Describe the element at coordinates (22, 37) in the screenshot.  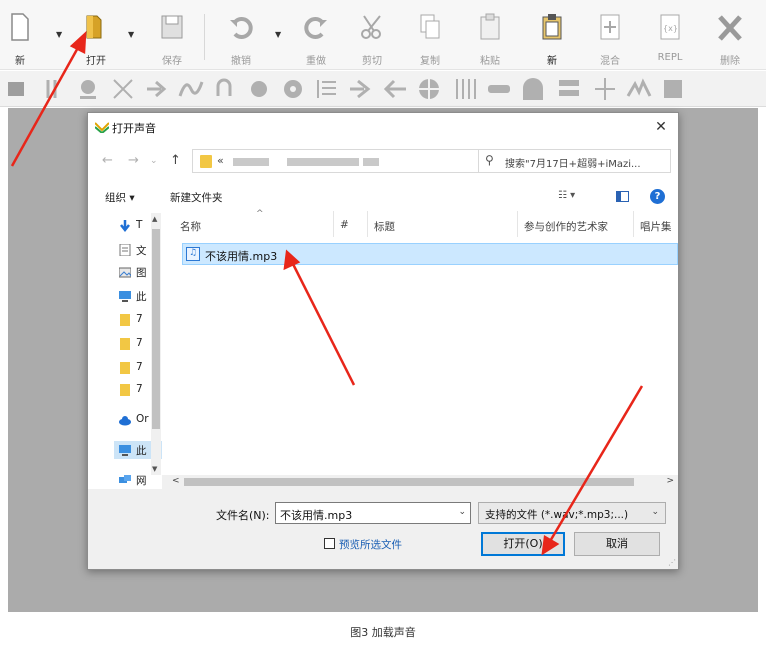
I see `new-button: 新` at that location.